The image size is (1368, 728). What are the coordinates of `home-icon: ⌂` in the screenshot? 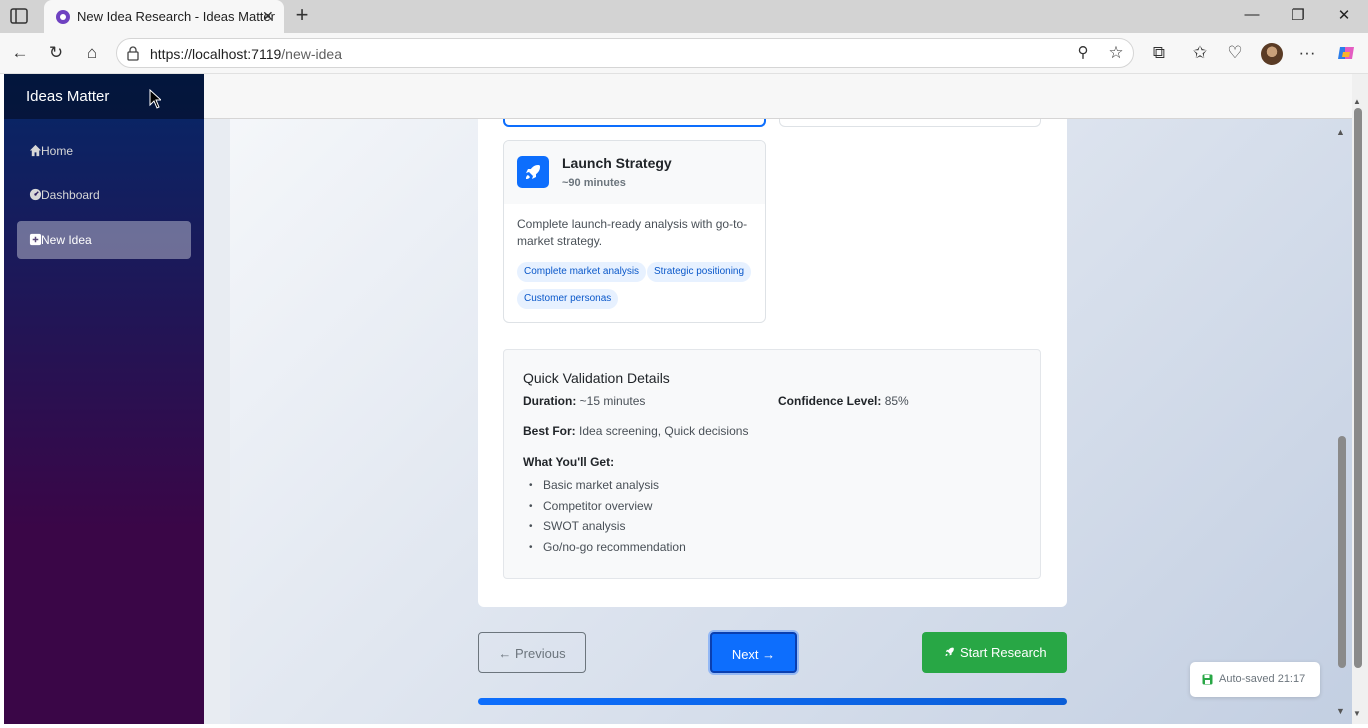 It's located at (92, 53).